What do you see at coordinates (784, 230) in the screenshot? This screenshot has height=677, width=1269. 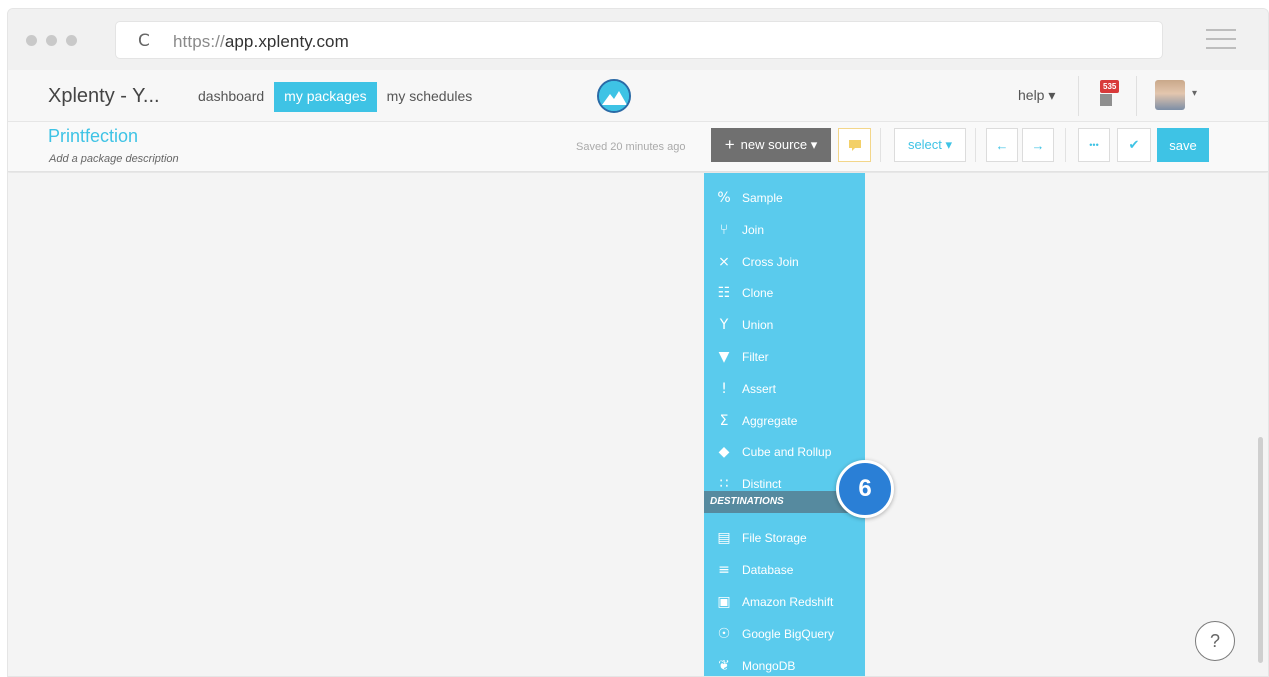 I see `dropdown-item: ⑂ Join` at bounding box center [784, 230].